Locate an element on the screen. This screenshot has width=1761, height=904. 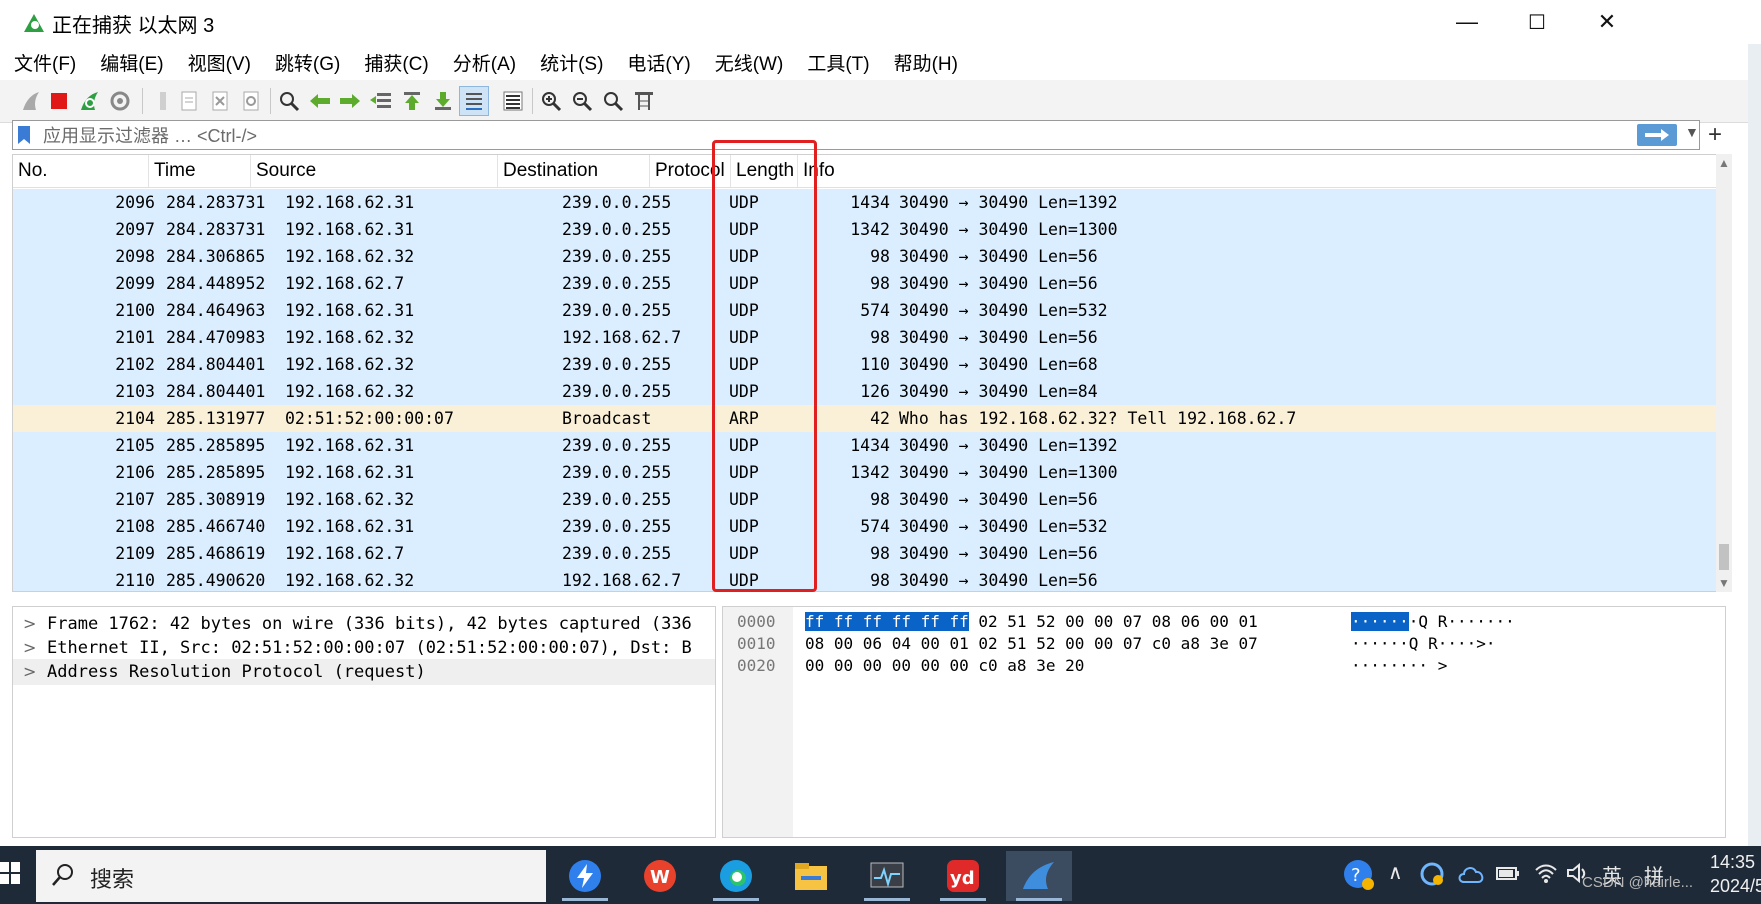
colorize-icon is located at coordinates (513, 101).